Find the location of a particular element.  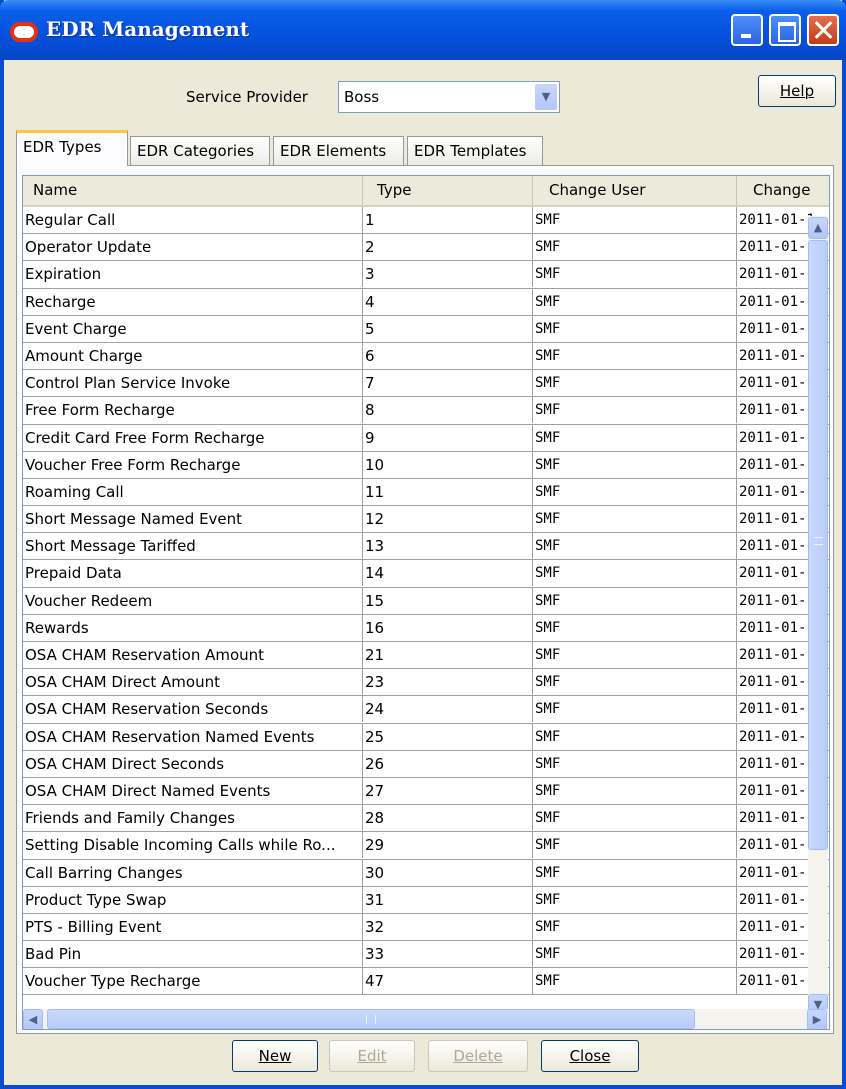

close-button: Close is located at coordinates (590, 1056).